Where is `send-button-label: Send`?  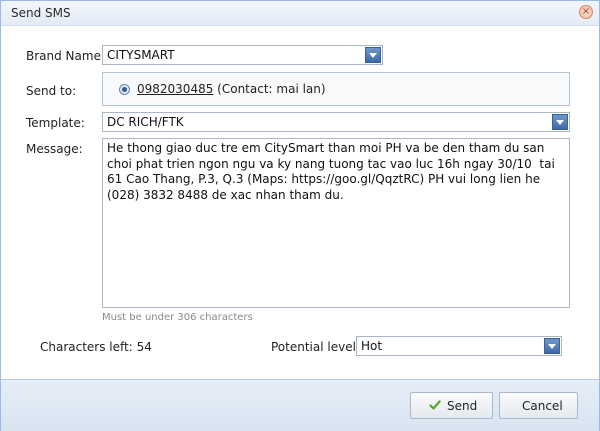 send-button-label: Send is located at coordinates (462, 406).